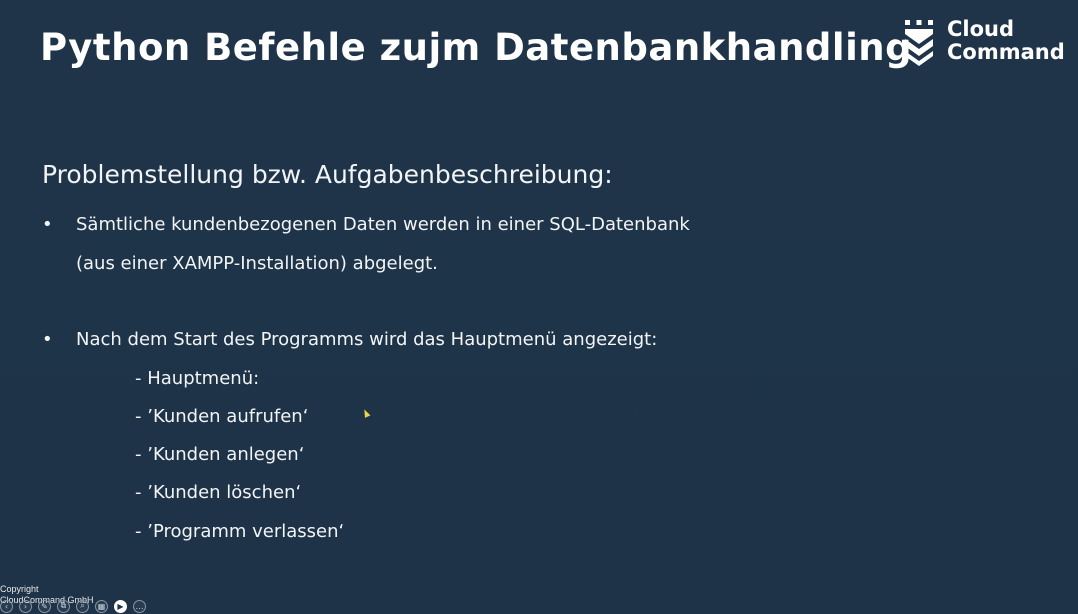 Image resolution: width=1078 pixels, height=614 pixels. I want to click on cloud-command-logo: Cloud Command, so click(985, 43).